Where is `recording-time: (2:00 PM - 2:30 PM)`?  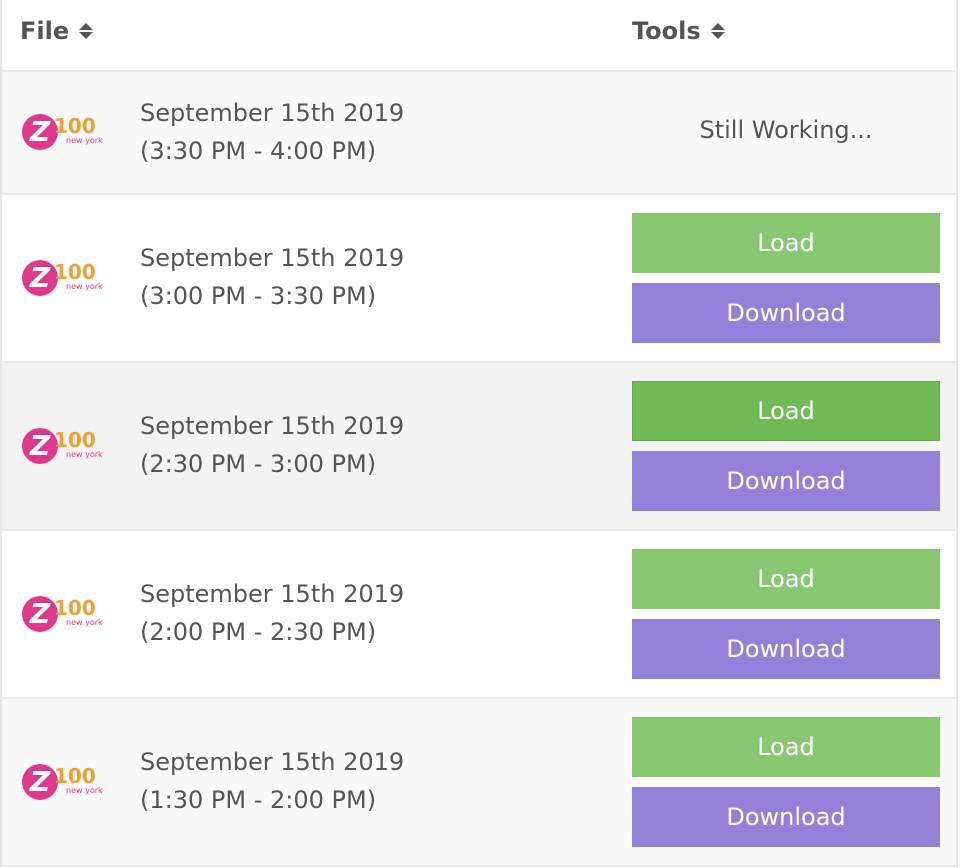
recording-time: (2:00 PM - 2:30 PM) is located at coordinates (258, 632).